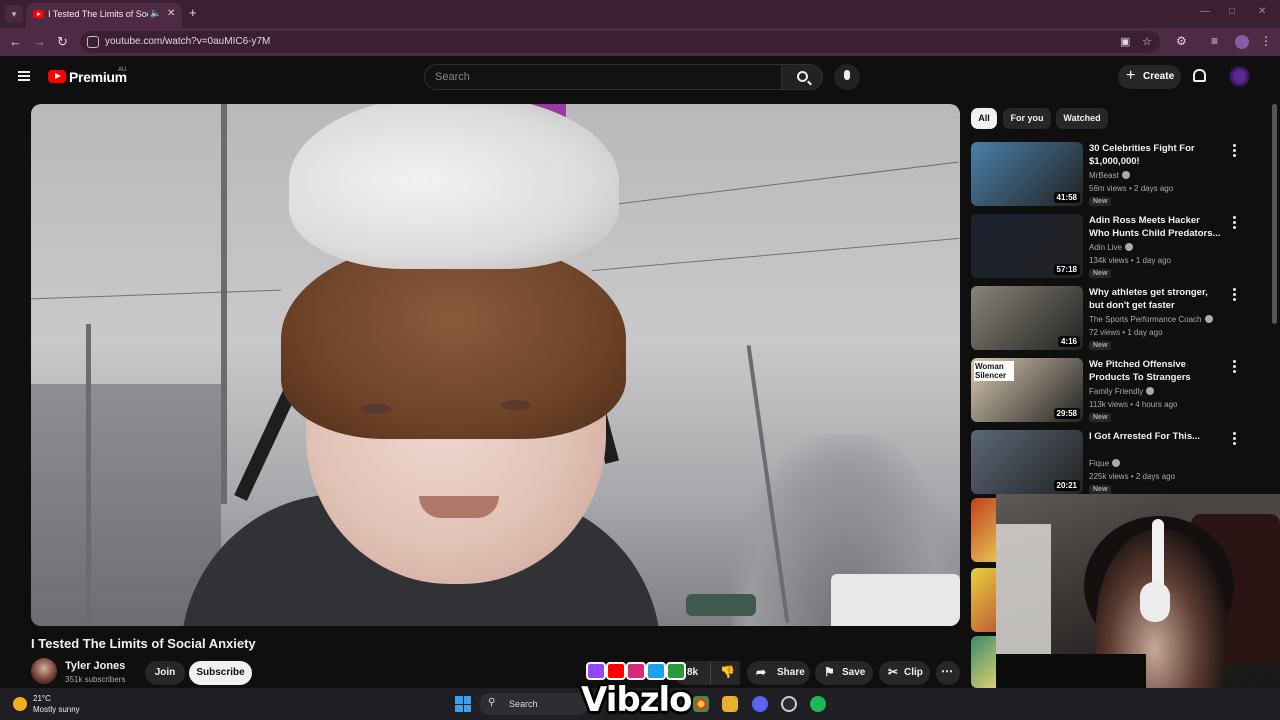 The image size is (1280, 720). Describe the element at coordinates (725, 673) in the screenshot. I see `dislike-button: 👎` at that location.